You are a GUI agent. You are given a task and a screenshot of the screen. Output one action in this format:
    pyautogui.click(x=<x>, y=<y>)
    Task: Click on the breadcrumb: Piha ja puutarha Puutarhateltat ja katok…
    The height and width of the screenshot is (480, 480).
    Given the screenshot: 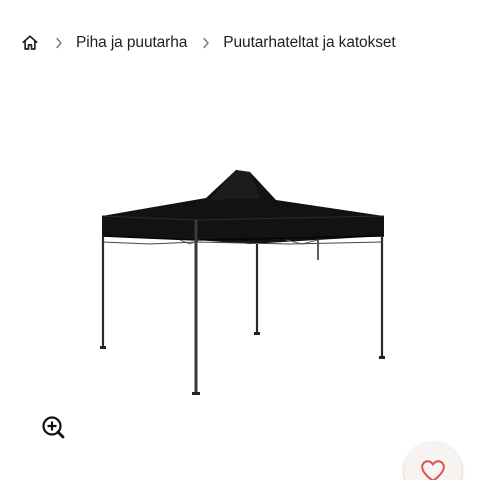 What is the action you would take?
    pyautogui.click(x=208, y=43)
    